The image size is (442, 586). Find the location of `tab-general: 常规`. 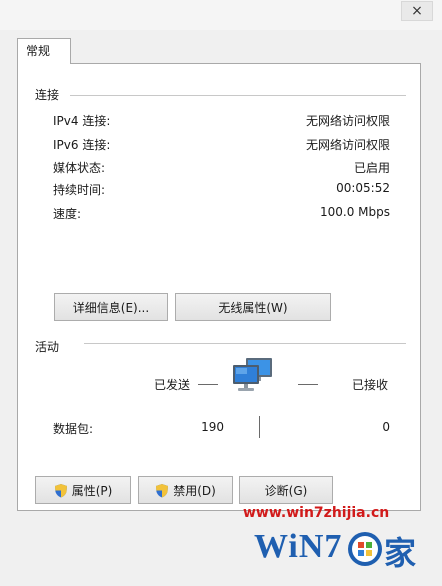

tab-general: 常规 is located at coordinates (44, 51).